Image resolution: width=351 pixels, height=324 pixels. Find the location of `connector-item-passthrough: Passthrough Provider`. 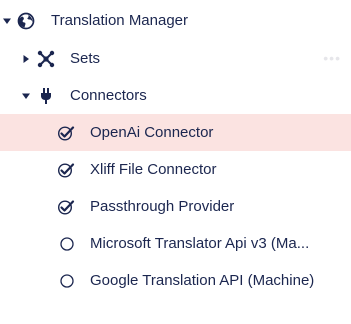

connector-item-passthrough: Passthrough Provider is located at coordinates (175, 206).